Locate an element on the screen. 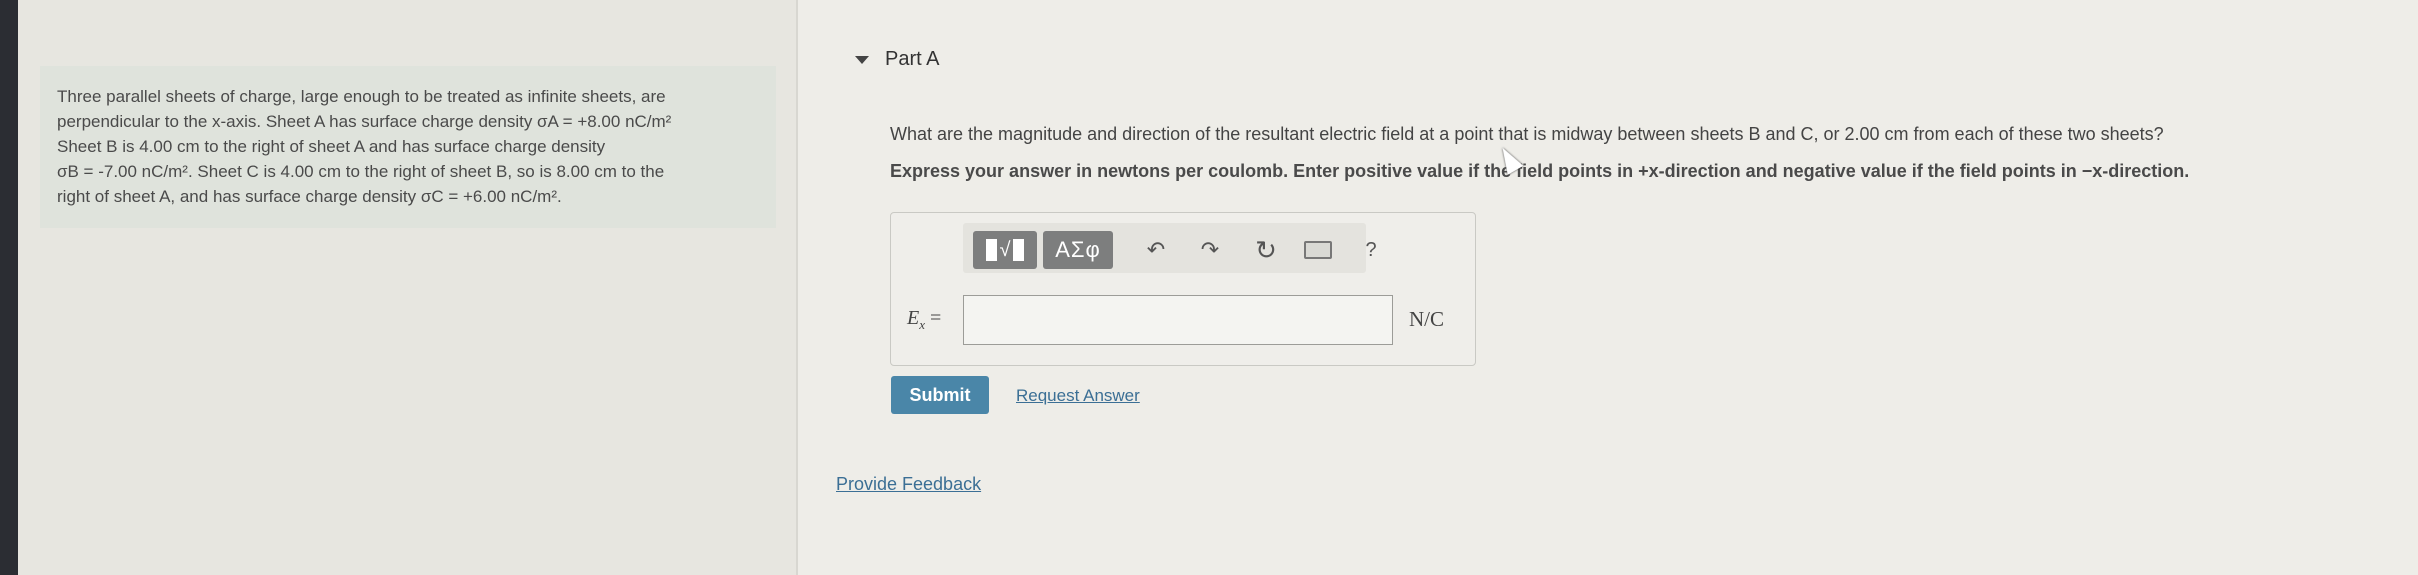 The image size is (2418, 575). keyboard-icon is located at coordinates (1318, 250).